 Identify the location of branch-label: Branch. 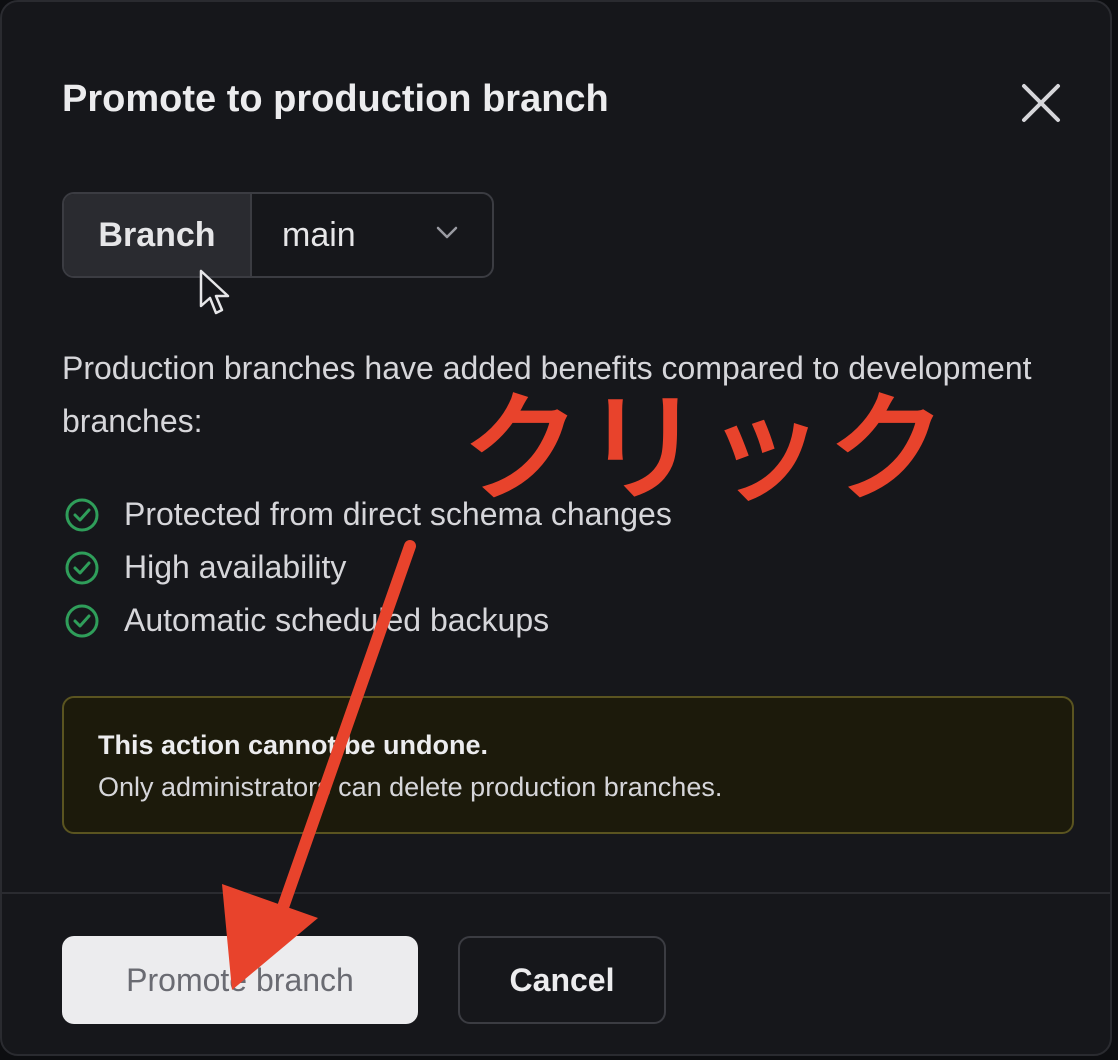
(158, 235).